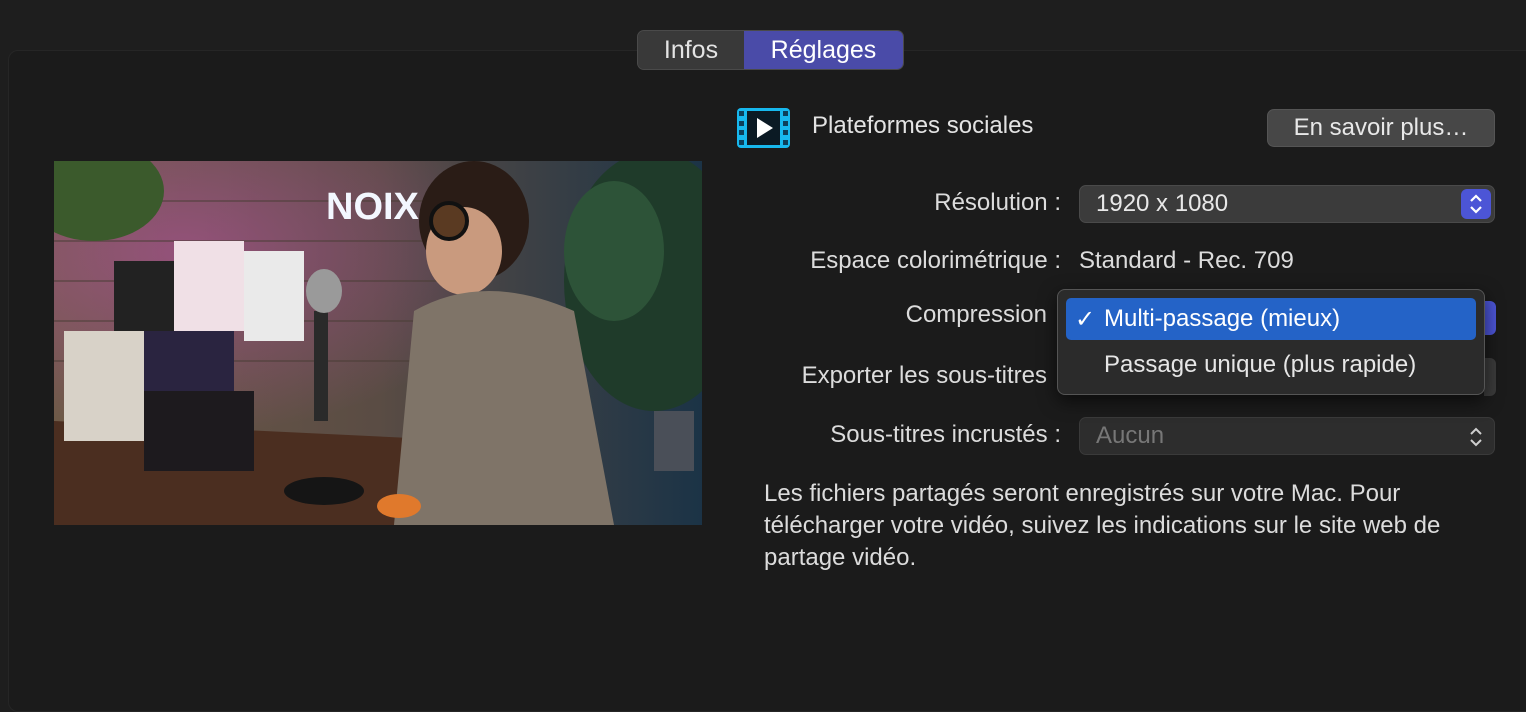  Describe the element at coordinates (997, 202) in the screenshot. I see `resolution-label: Résolution :` at that location.